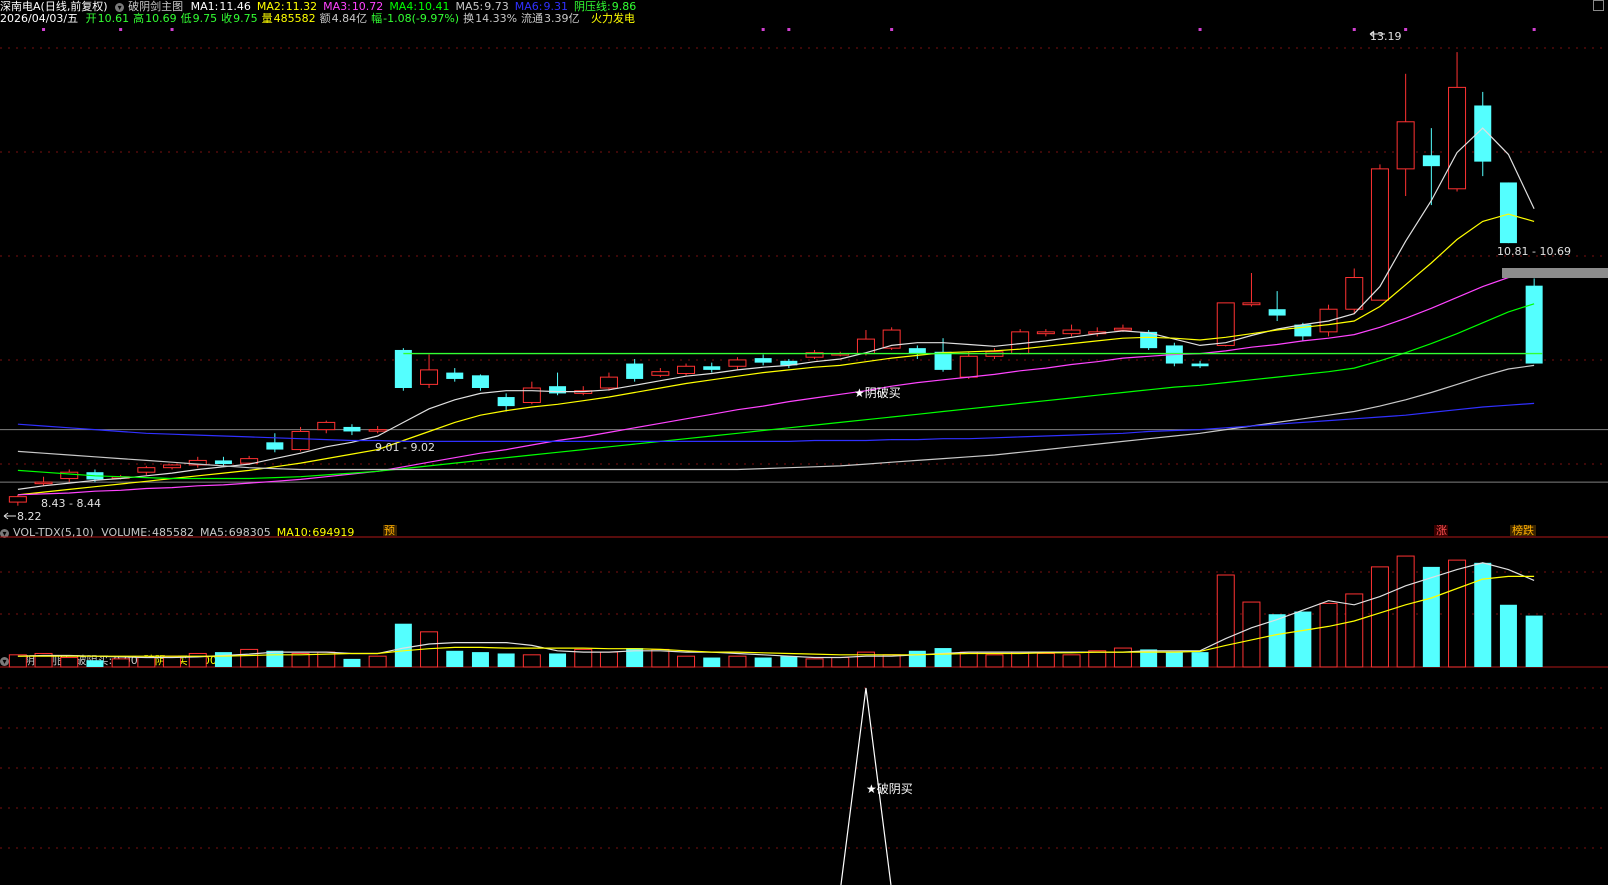  What do you see at coordinates (29, 516) in the screenshot?
I see `low-label: 8.22` at bounding box center [29, 516].